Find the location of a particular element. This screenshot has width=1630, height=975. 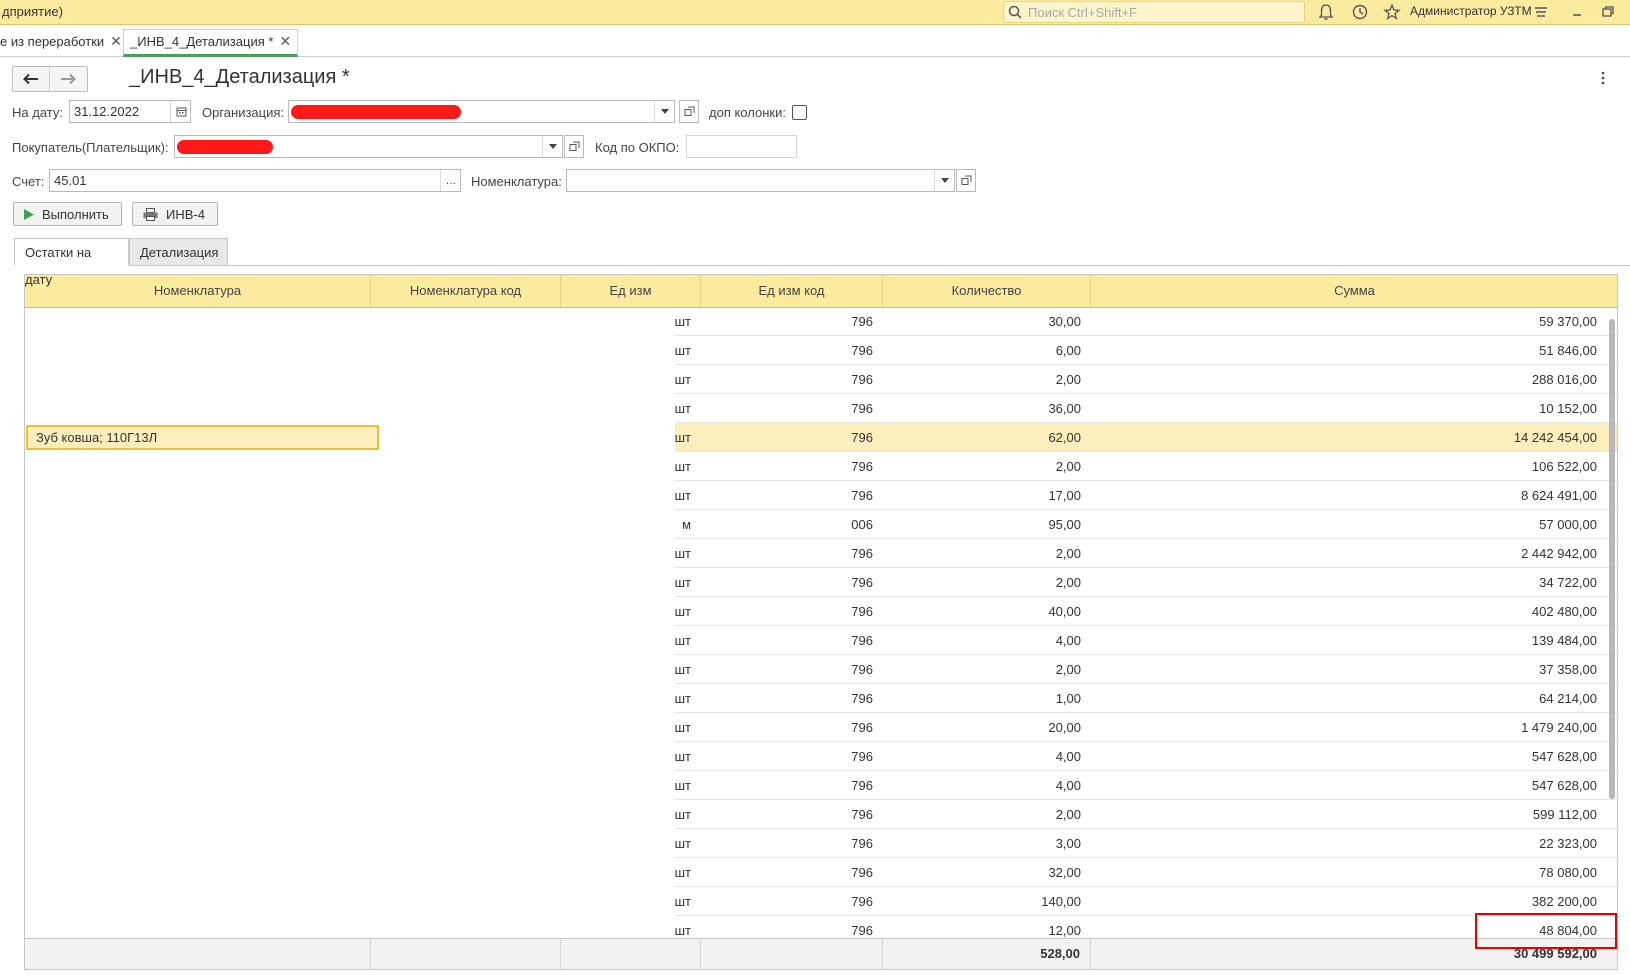

cell-sum: 382 200,00 is located at coordinates (1349, 901).